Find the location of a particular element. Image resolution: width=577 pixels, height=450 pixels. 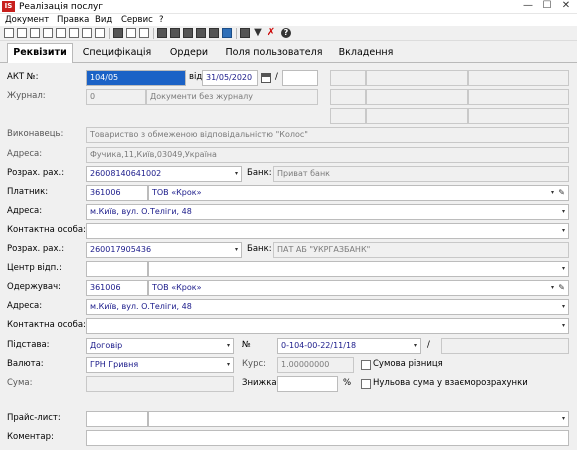

menu-view: Вид is located at coordinates (103, 20).